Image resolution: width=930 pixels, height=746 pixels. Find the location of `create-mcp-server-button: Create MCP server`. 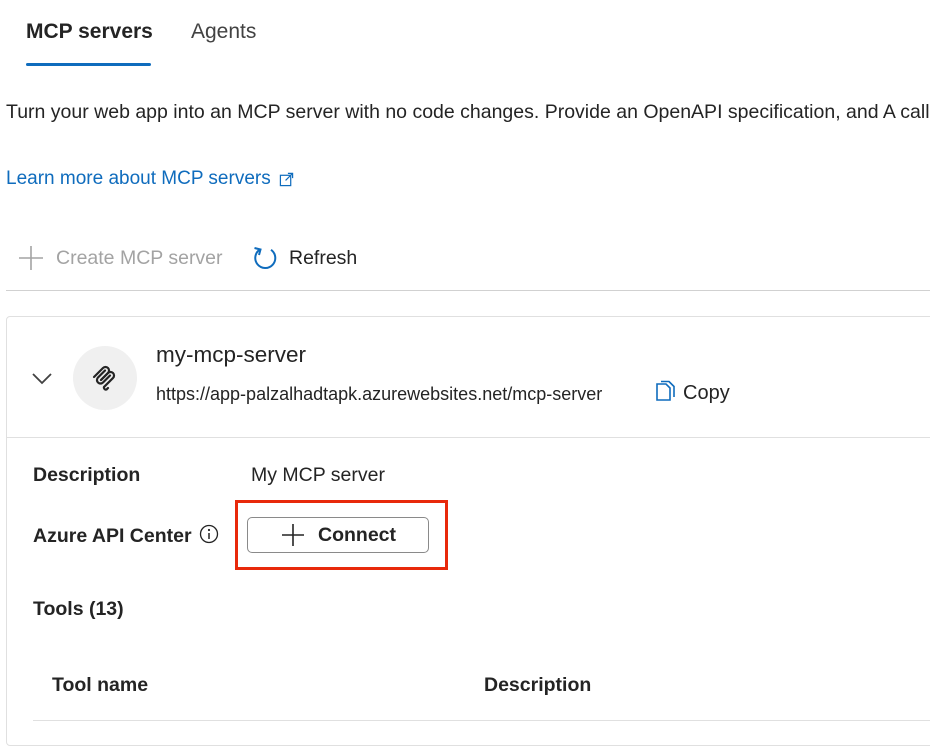

create-mcp-server-button: Create MCP server is located at coordinates (119, 258).